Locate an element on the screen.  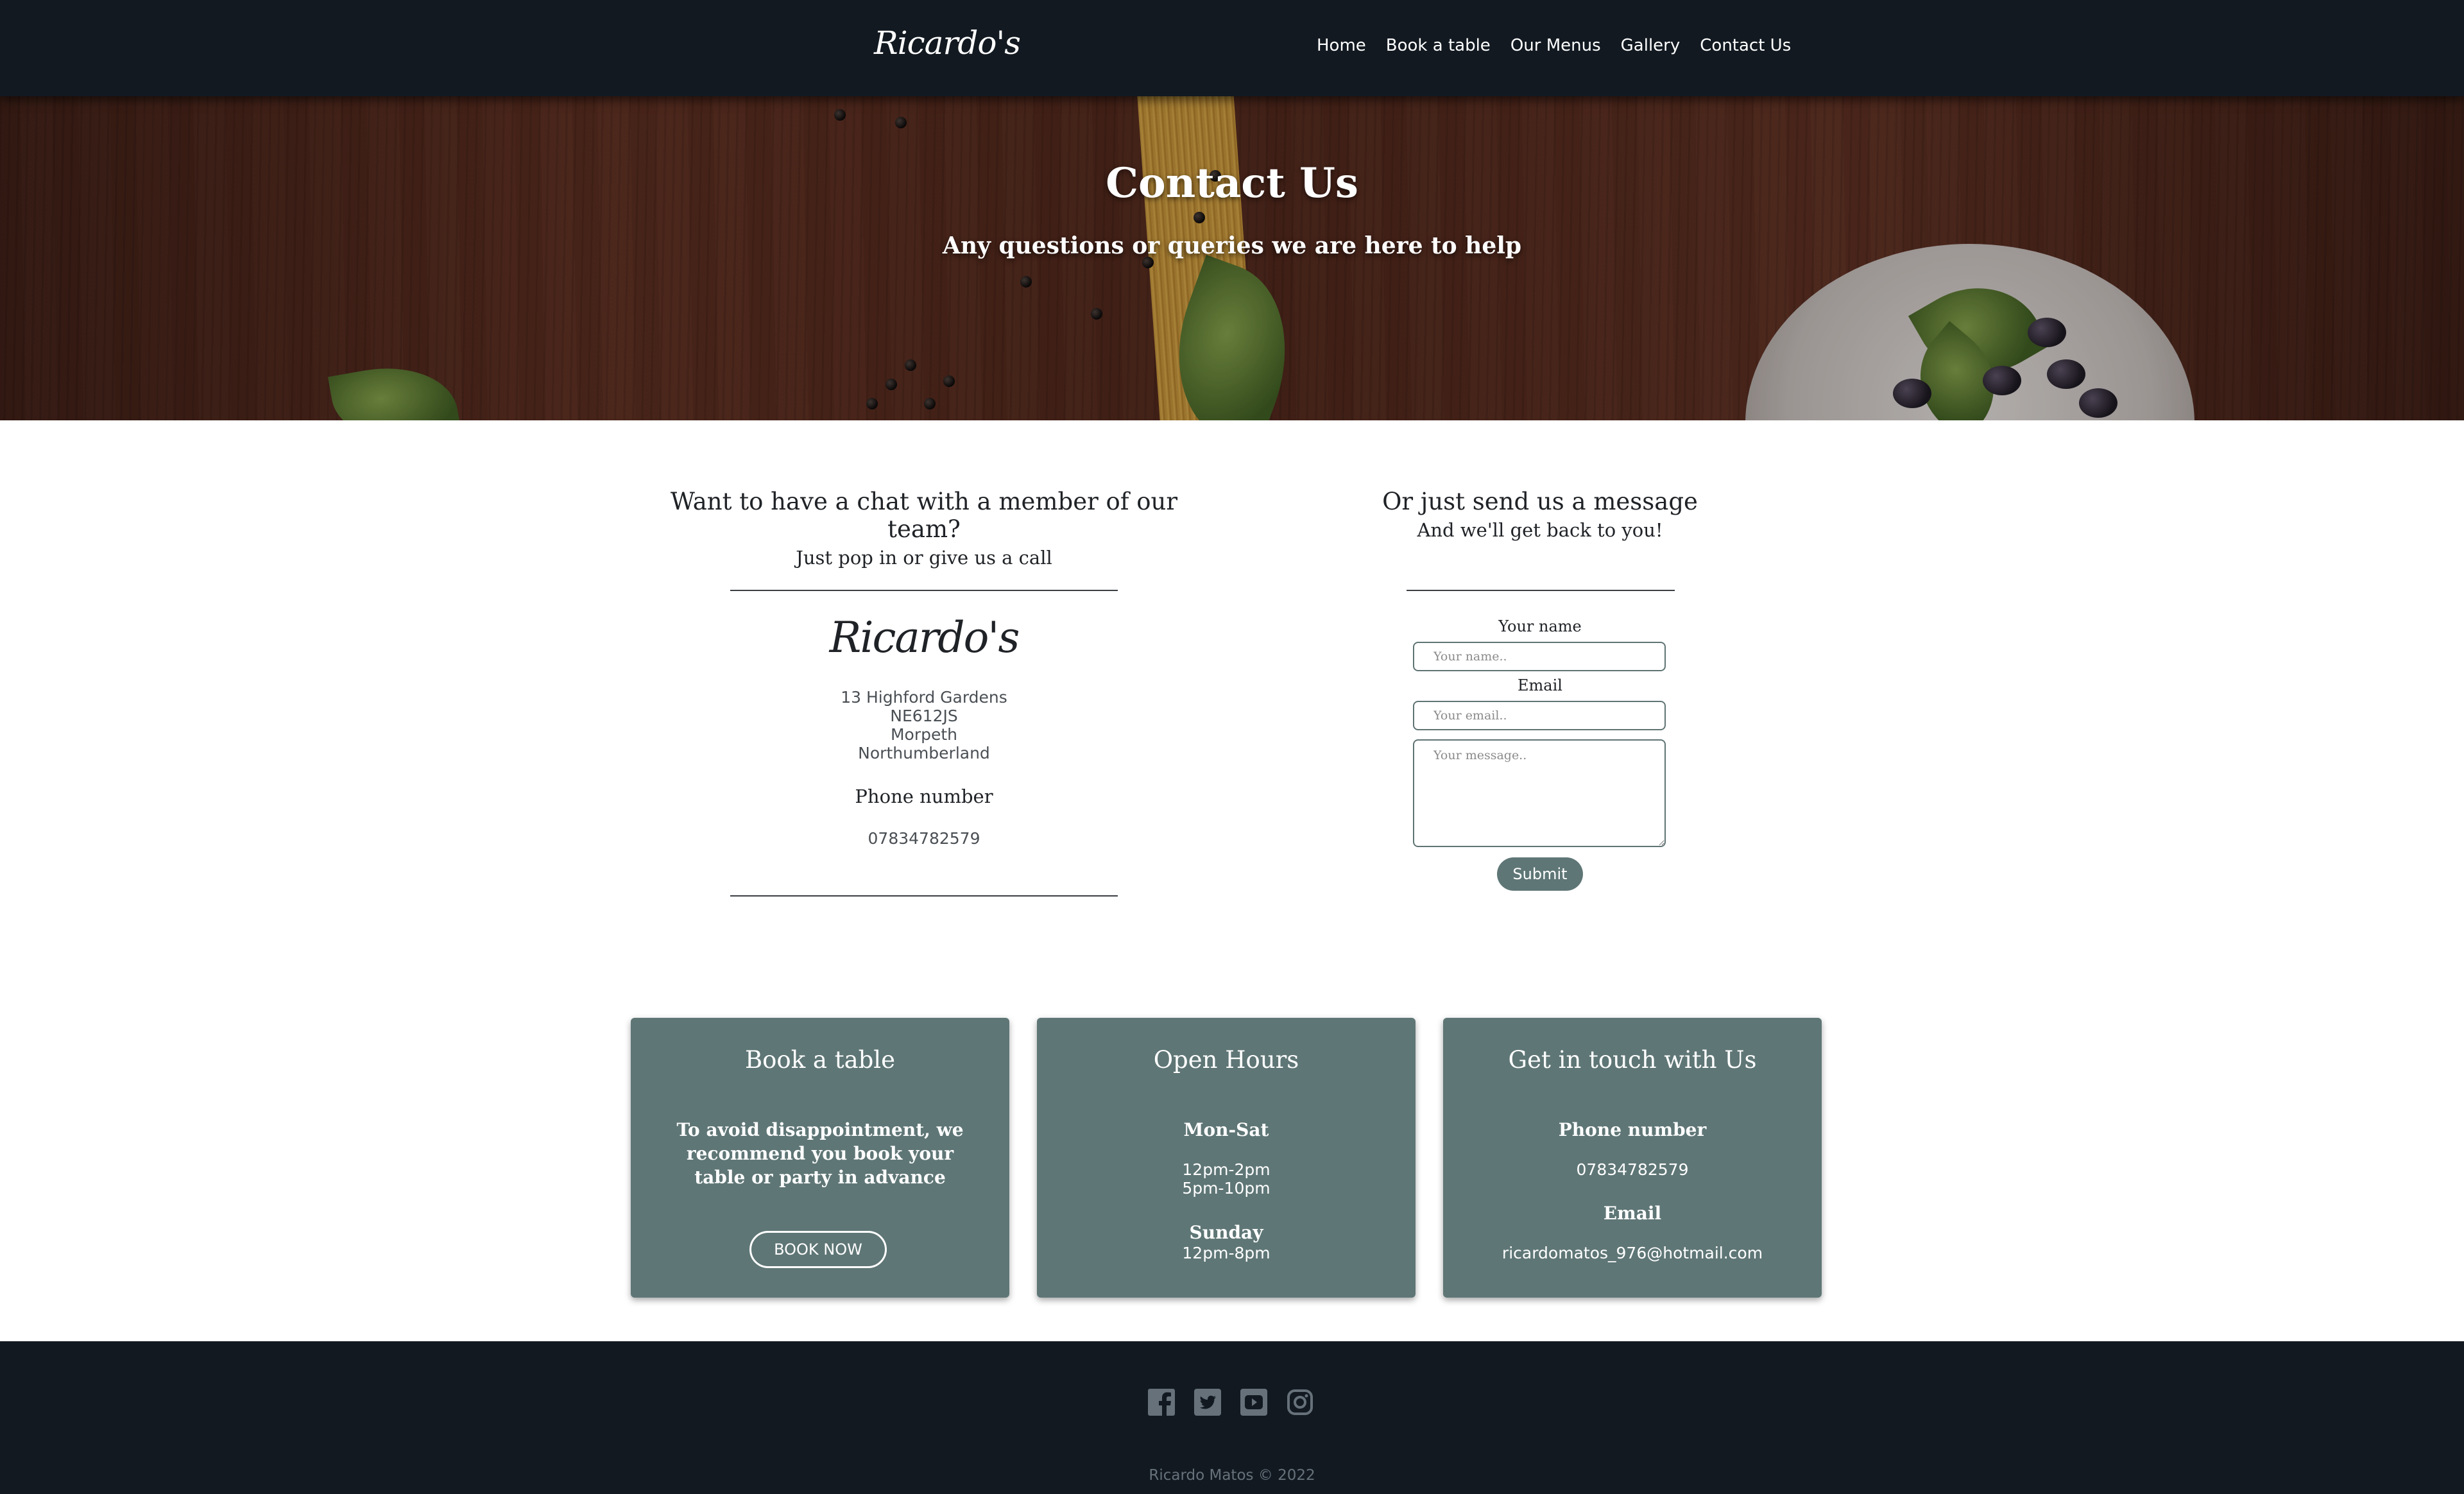
restaurant-logo: Ricardo's is located at coordinates (925, 638).